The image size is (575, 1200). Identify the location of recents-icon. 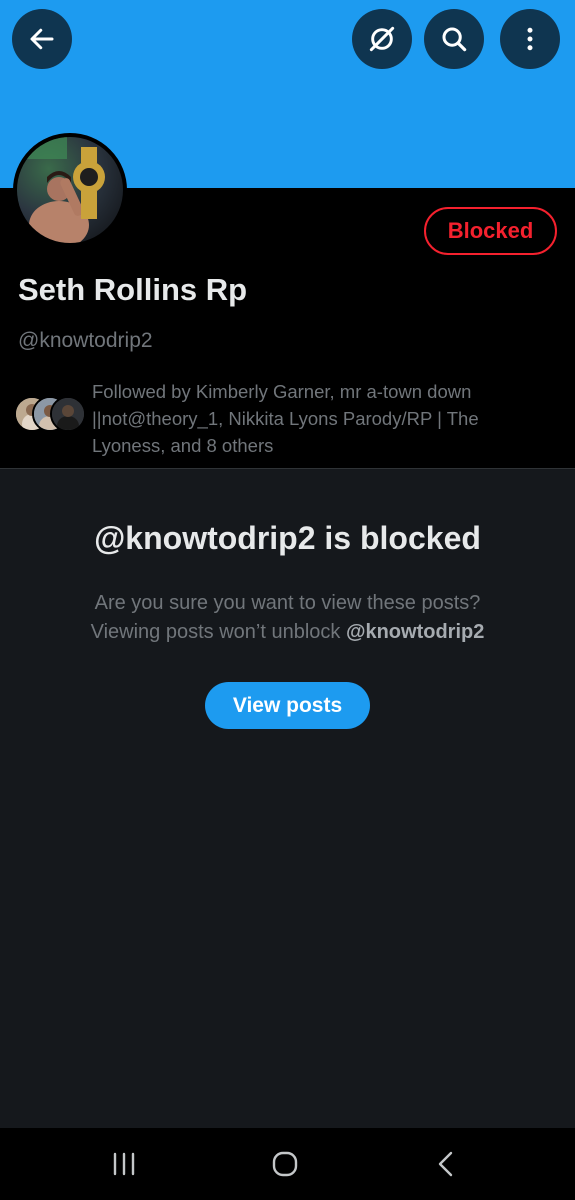
(124, 1164).